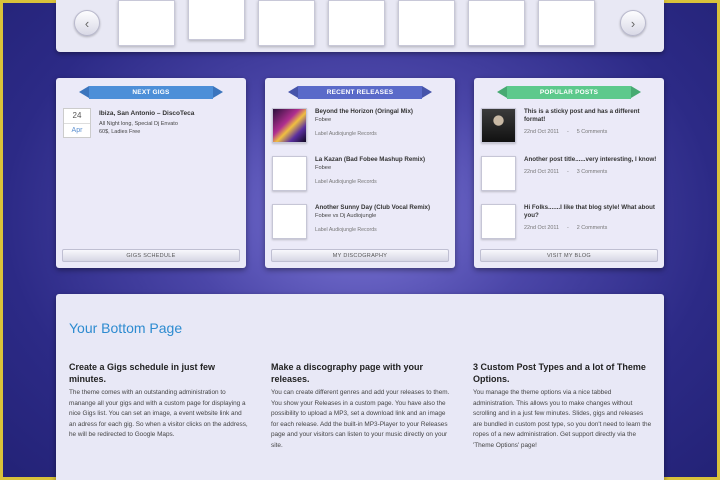  Describe the element at coordinates (120, 132) in the screenshot. I see `gig-line: 60$, Ladies Free` at that location.